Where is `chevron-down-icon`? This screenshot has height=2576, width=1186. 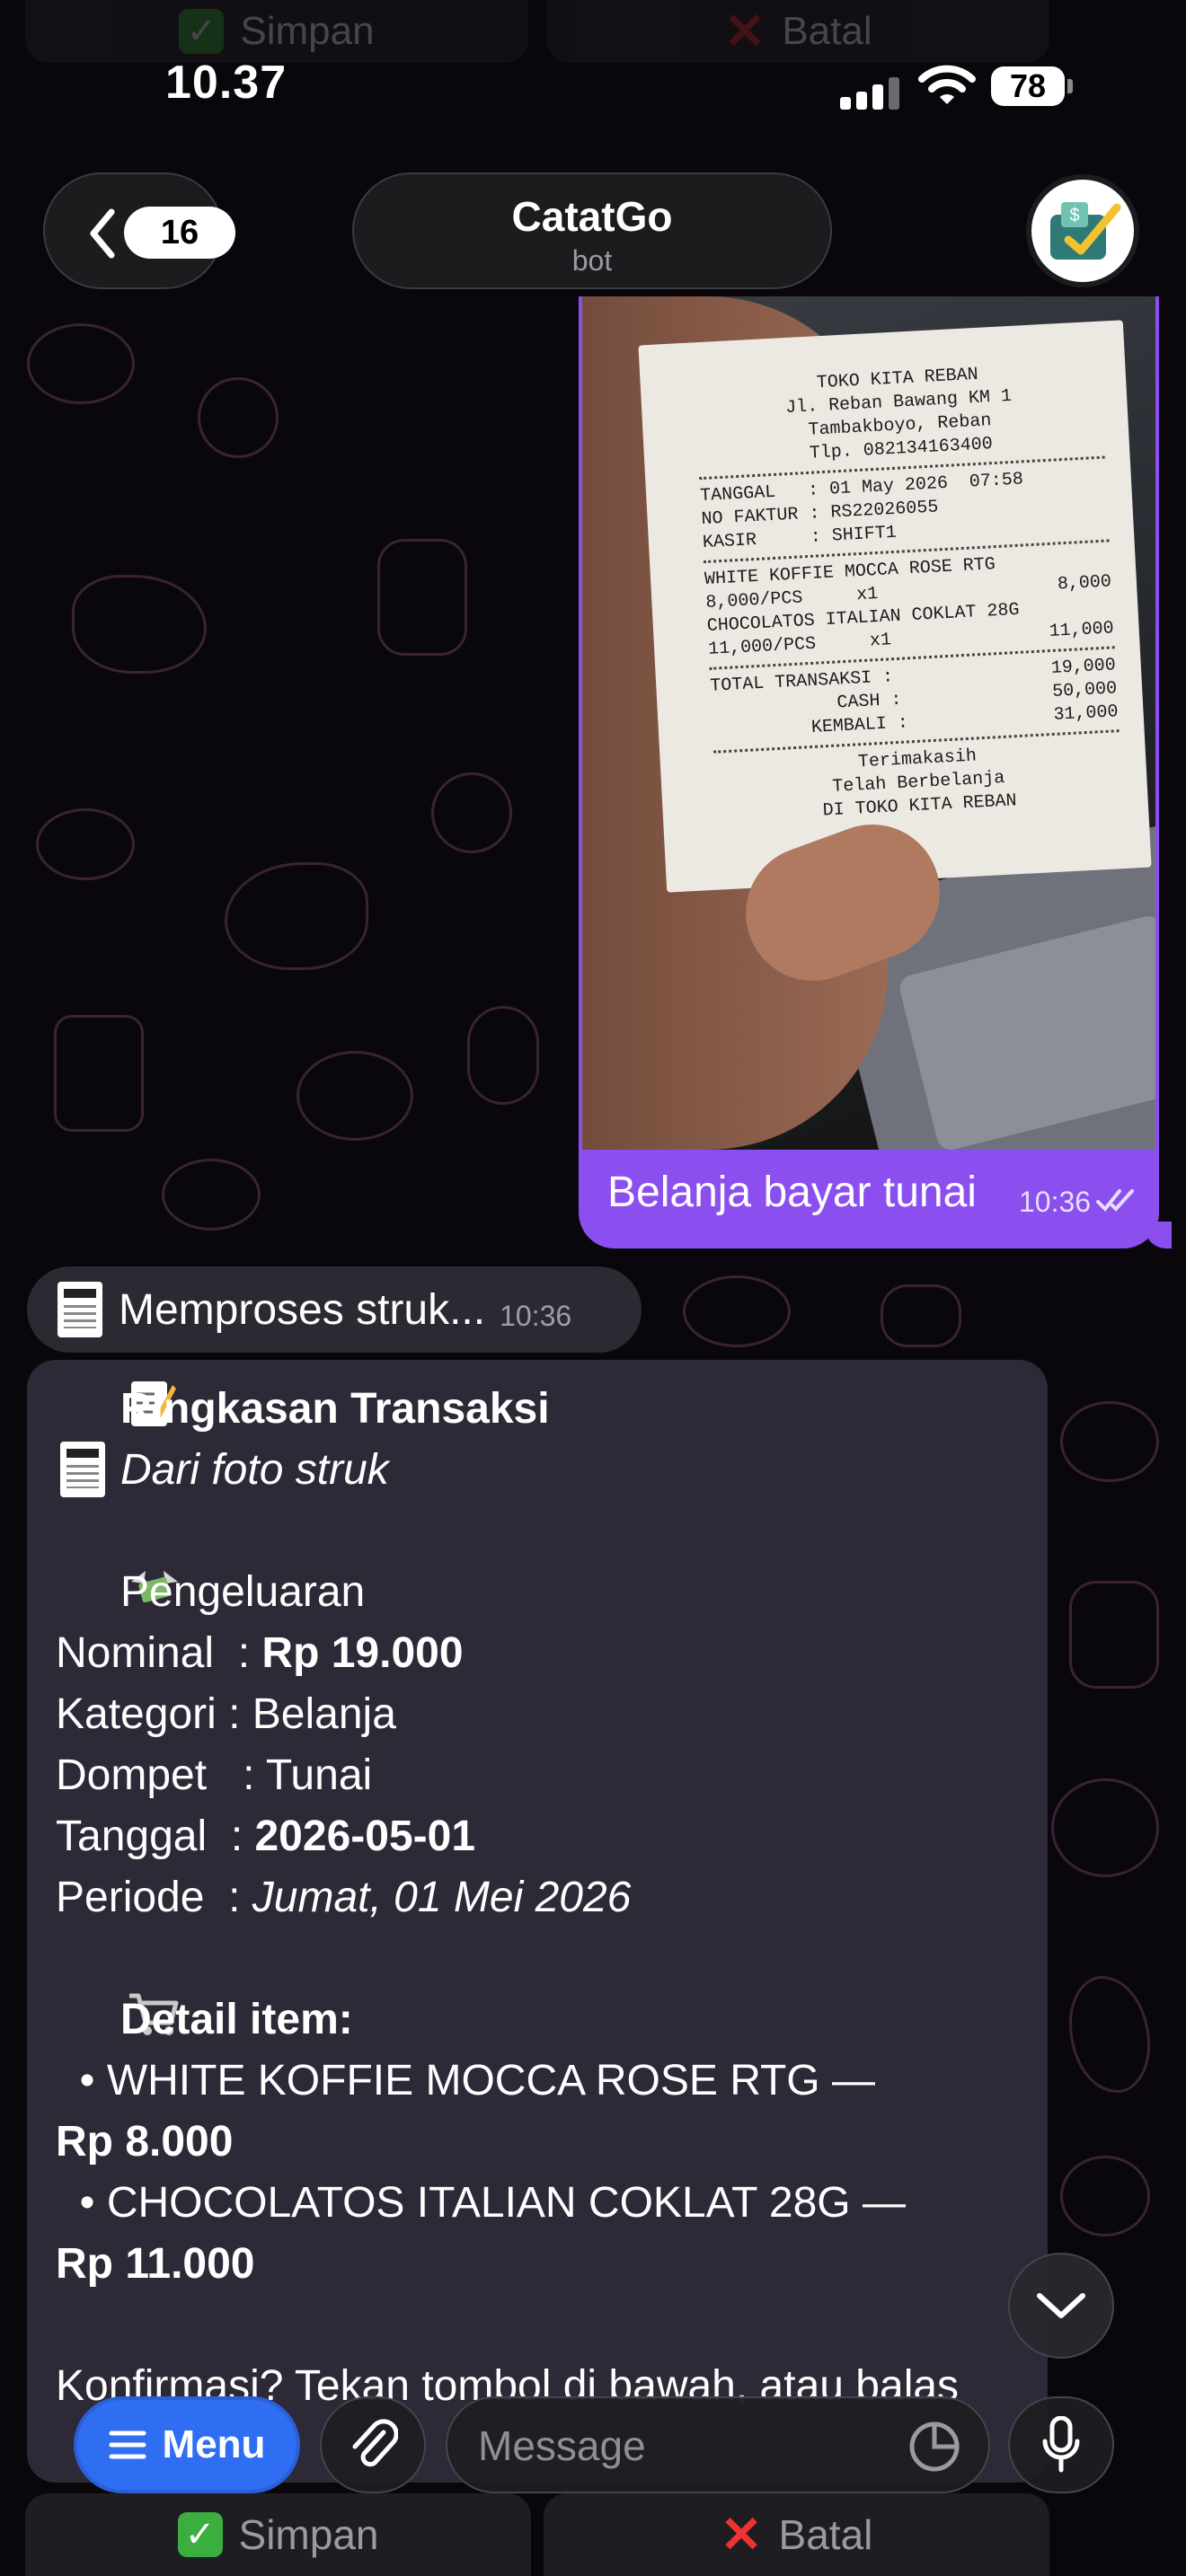 chevron-down-icon is located at coordinates (1061, 2305).